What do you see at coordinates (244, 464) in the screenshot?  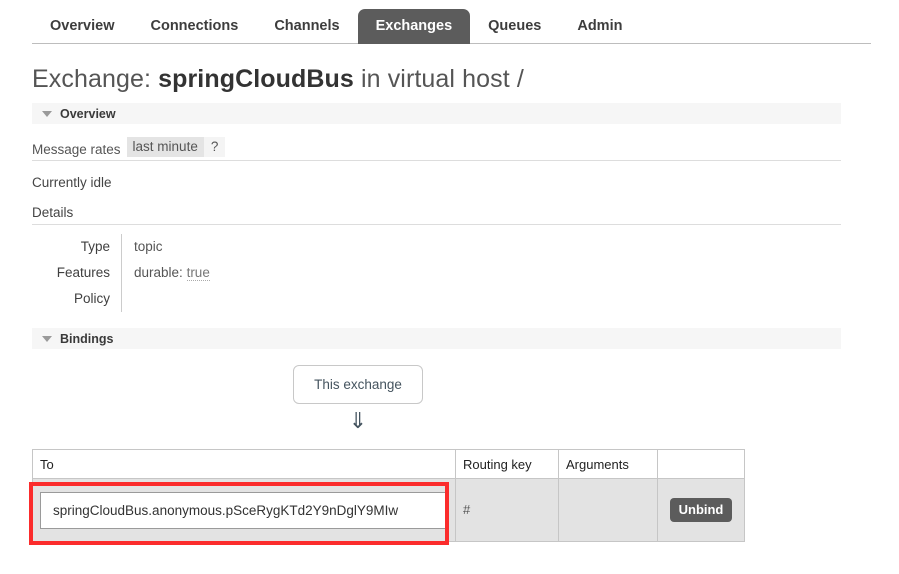 I see `column-header-to: To` at bounding box center [244, 464].